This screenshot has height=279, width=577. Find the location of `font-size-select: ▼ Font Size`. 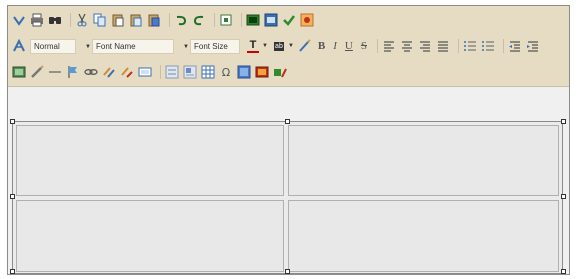

font-size-select: ▼ Font Size is located at coordinates (211, 46).